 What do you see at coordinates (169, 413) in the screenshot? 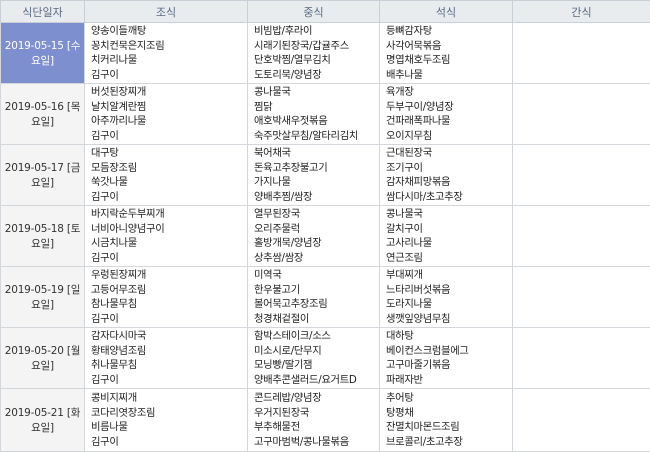
I see `menu-item: 코다리엿장조림` at bounding box center [169, 413].